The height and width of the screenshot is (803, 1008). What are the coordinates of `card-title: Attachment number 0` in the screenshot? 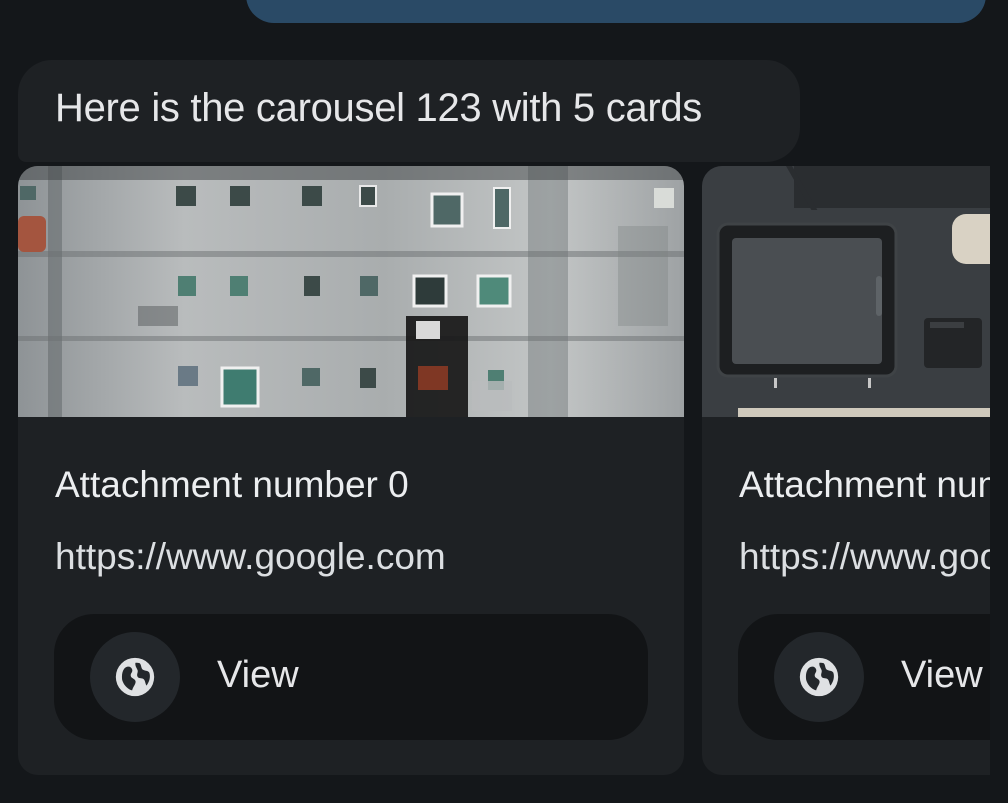 It's located at (232, 484).